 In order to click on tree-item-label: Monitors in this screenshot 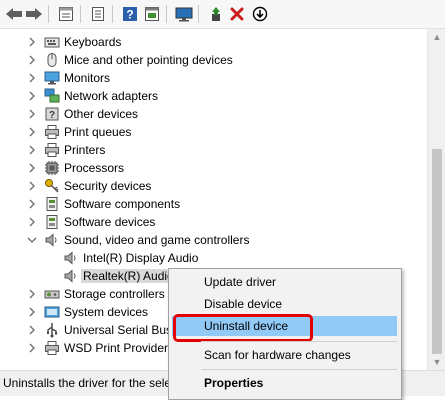, I will do `click(87, 78)`.